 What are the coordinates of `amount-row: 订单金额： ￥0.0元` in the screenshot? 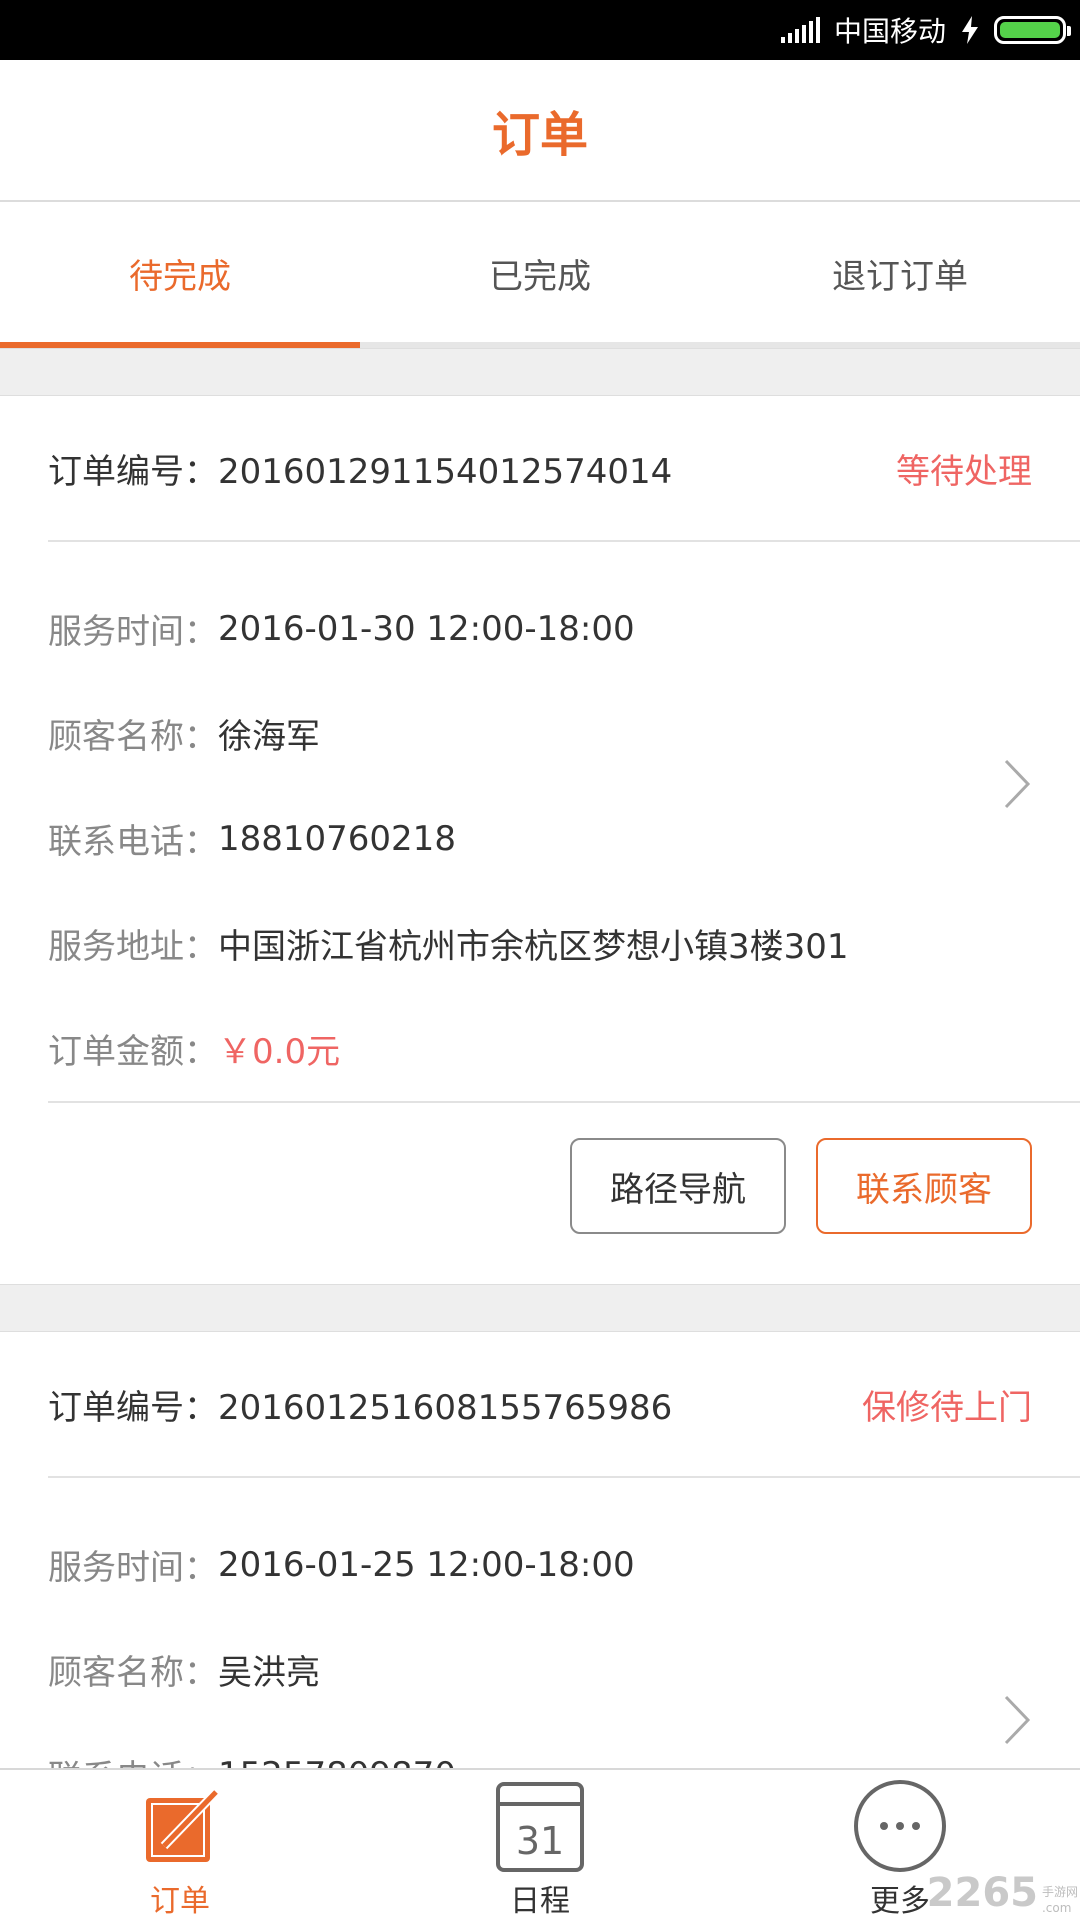 It's located at (564, 1048).